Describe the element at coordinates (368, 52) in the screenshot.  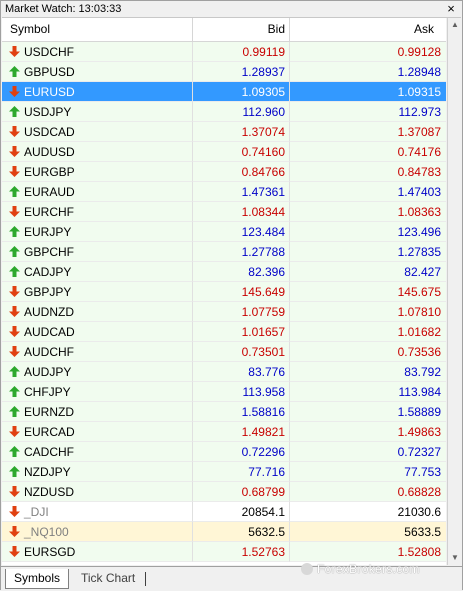
I see `ask-cell: 0.99128` at that location.